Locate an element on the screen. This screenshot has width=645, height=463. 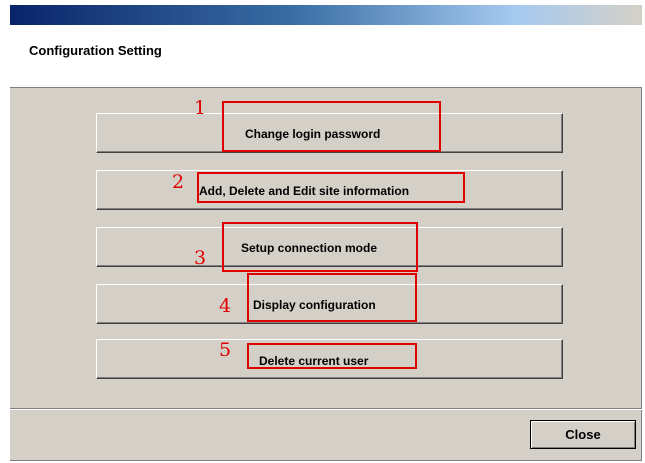
footer-divider is located at coordinates (326, 409).